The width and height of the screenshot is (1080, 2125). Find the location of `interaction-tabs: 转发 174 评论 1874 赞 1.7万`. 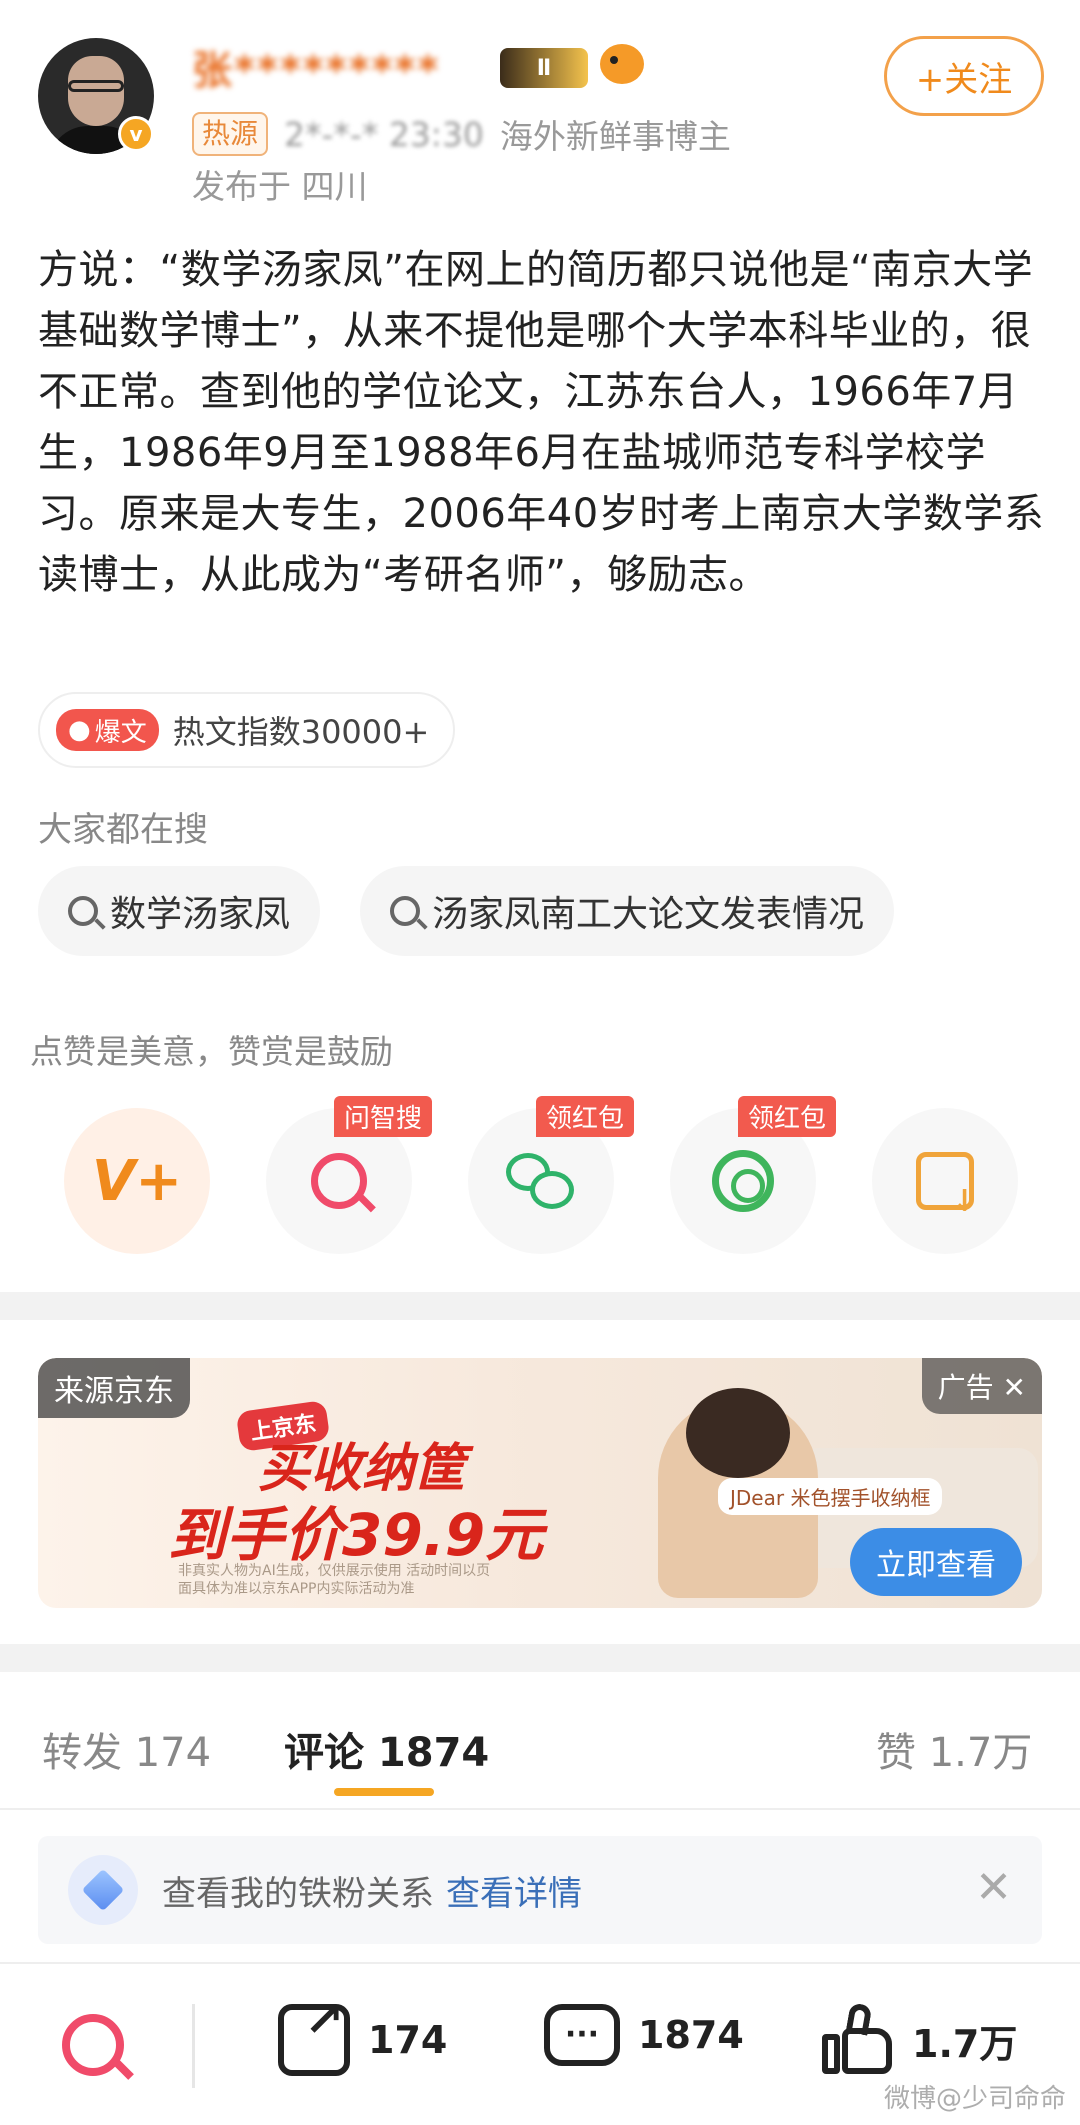

interaction-tabs: 转发 174 评论 1874 赞 1.7万 is located at coordinates (540, 1755).